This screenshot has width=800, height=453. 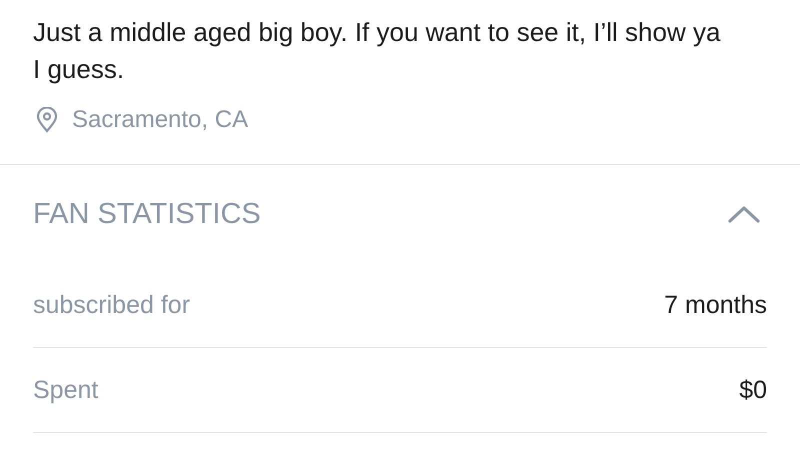 What do you see at coordinates (111, 305) in the screenshot?
I see `stat-label: subscribed for` at bounding box center [111, 305].